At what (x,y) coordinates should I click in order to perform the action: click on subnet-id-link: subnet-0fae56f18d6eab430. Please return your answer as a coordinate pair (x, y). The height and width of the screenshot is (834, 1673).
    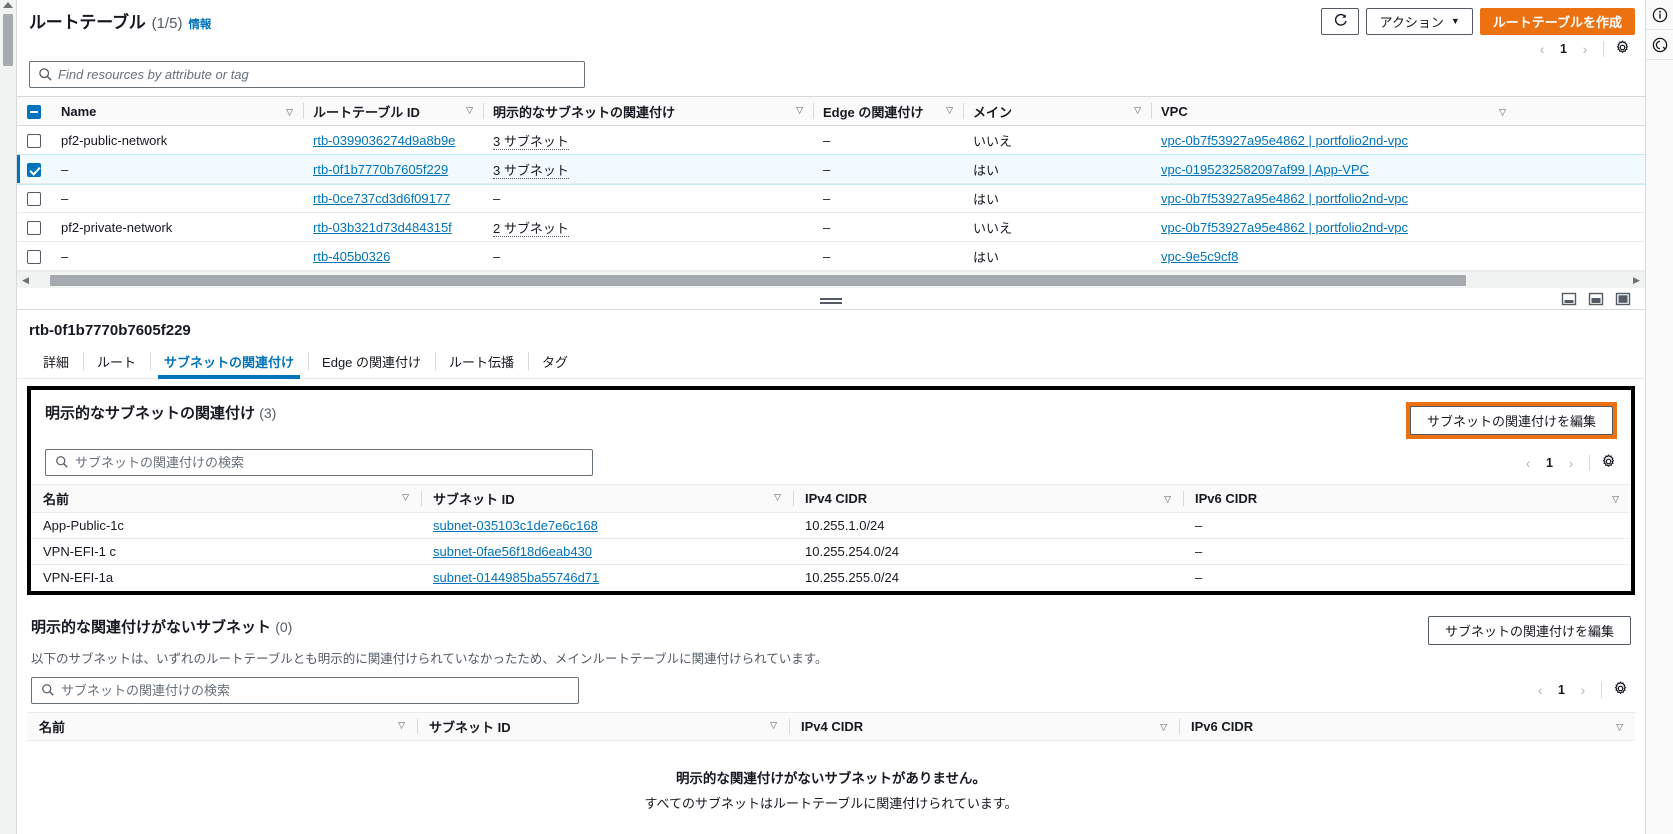
    Looking at the image, I should click on (512, 551).